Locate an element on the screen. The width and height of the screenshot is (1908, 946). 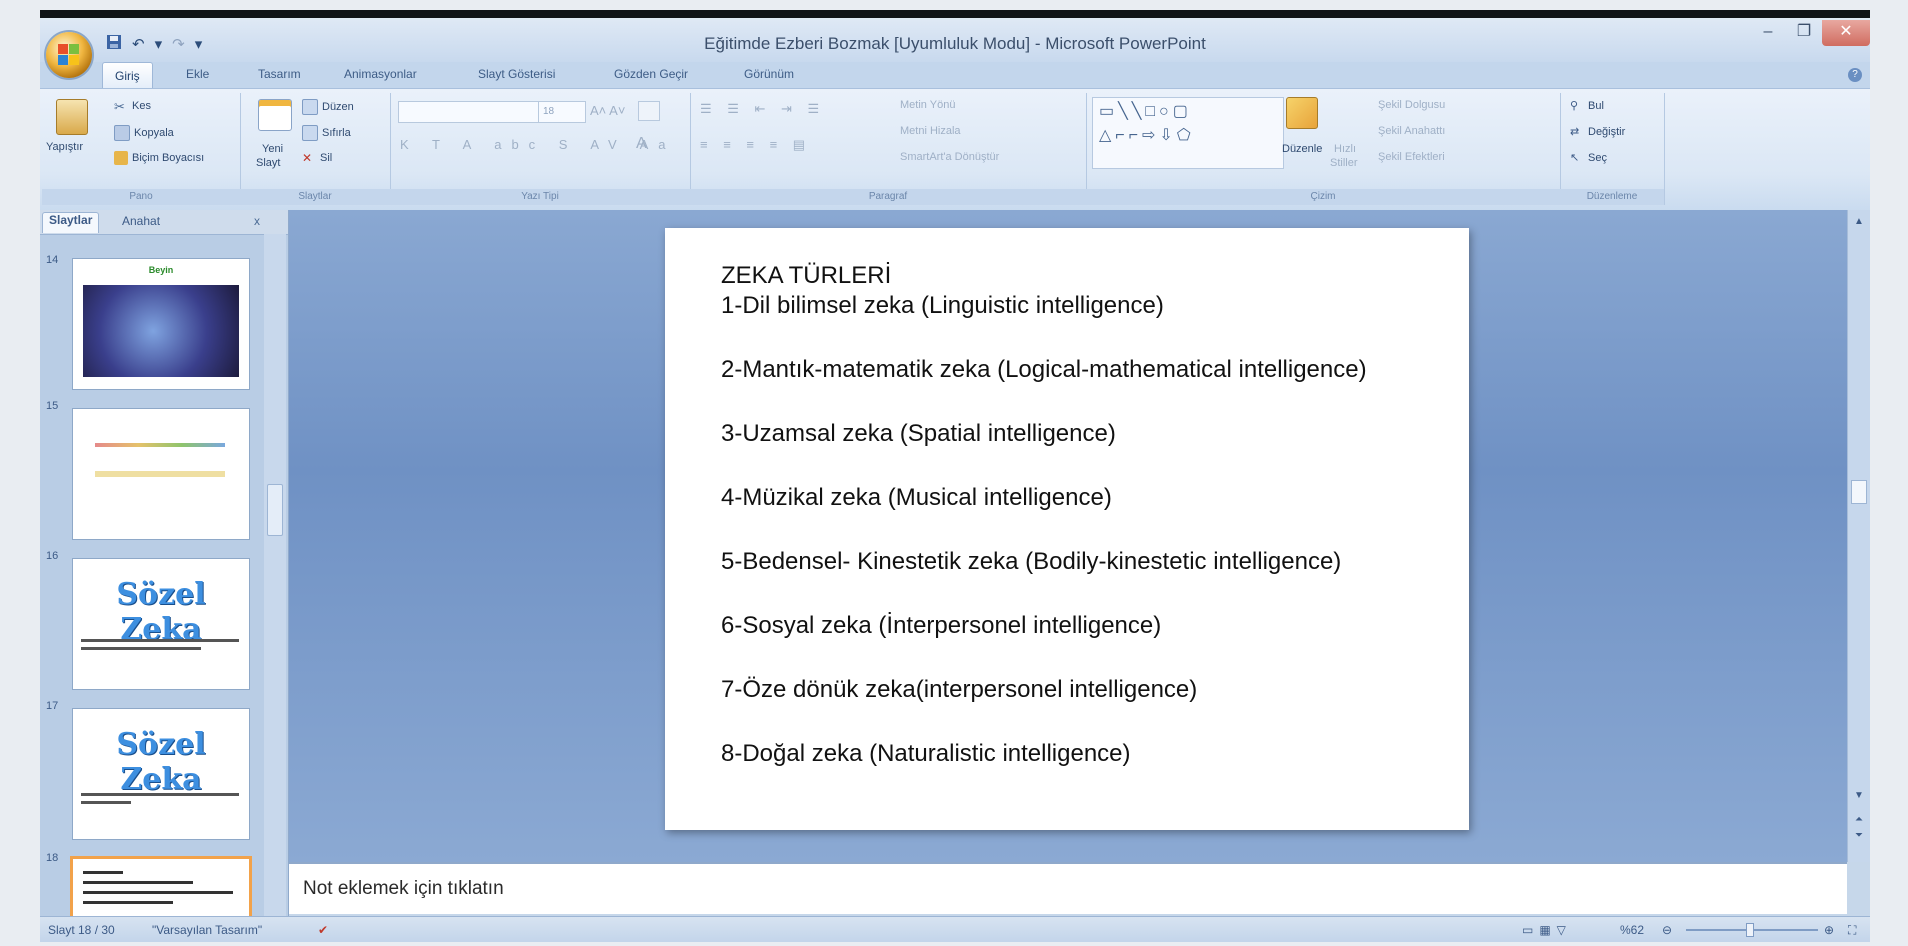
thumbnails-scroll-thumb is located at coordinates (275, 510).